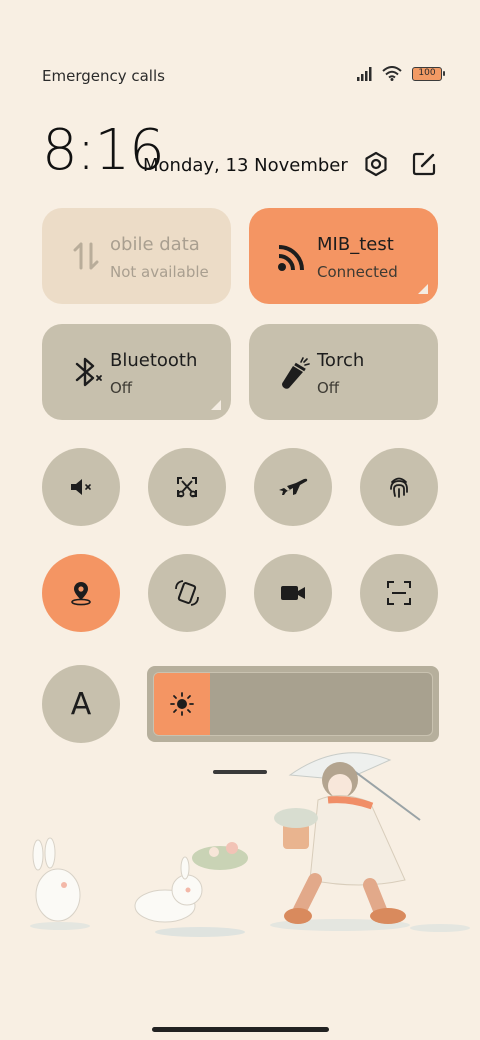  I want to click on auto-rotate-icon, so click(187, 593).